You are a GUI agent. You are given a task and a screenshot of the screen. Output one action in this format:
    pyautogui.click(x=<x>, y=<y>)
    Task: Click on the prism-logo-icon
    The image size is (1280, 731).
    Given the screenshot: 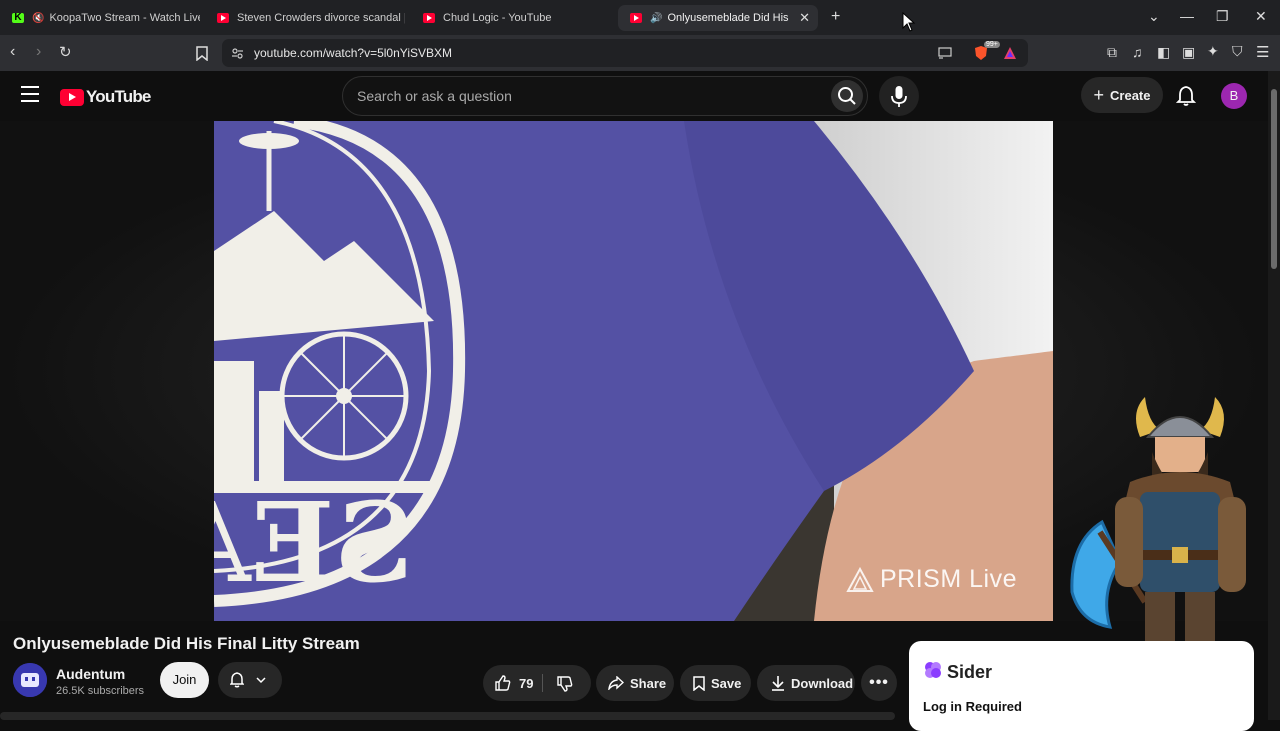 What is the action you would take?
    pyautogui.click(x=860, y=579)
    